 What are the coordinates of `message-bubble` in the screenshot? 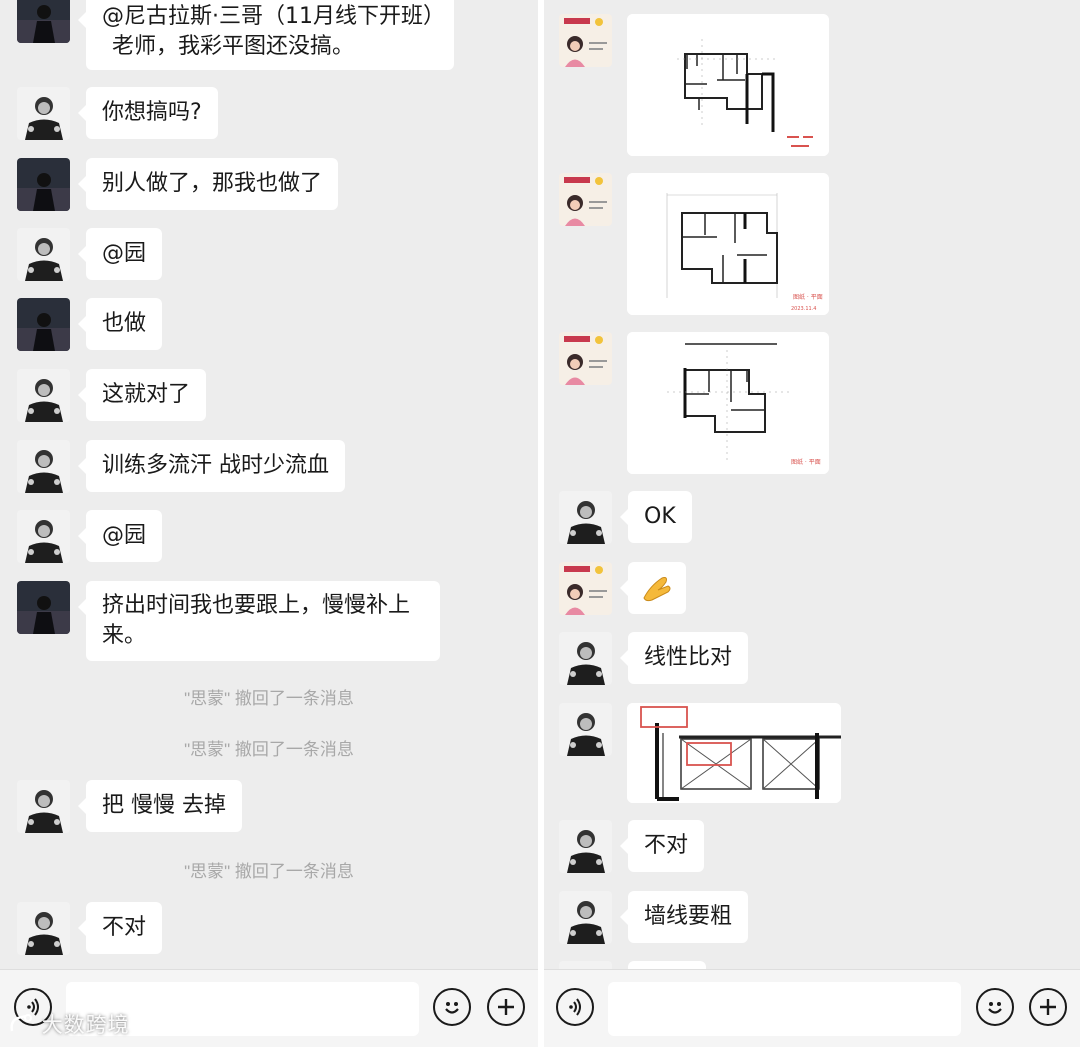 It's located at (653, 588).